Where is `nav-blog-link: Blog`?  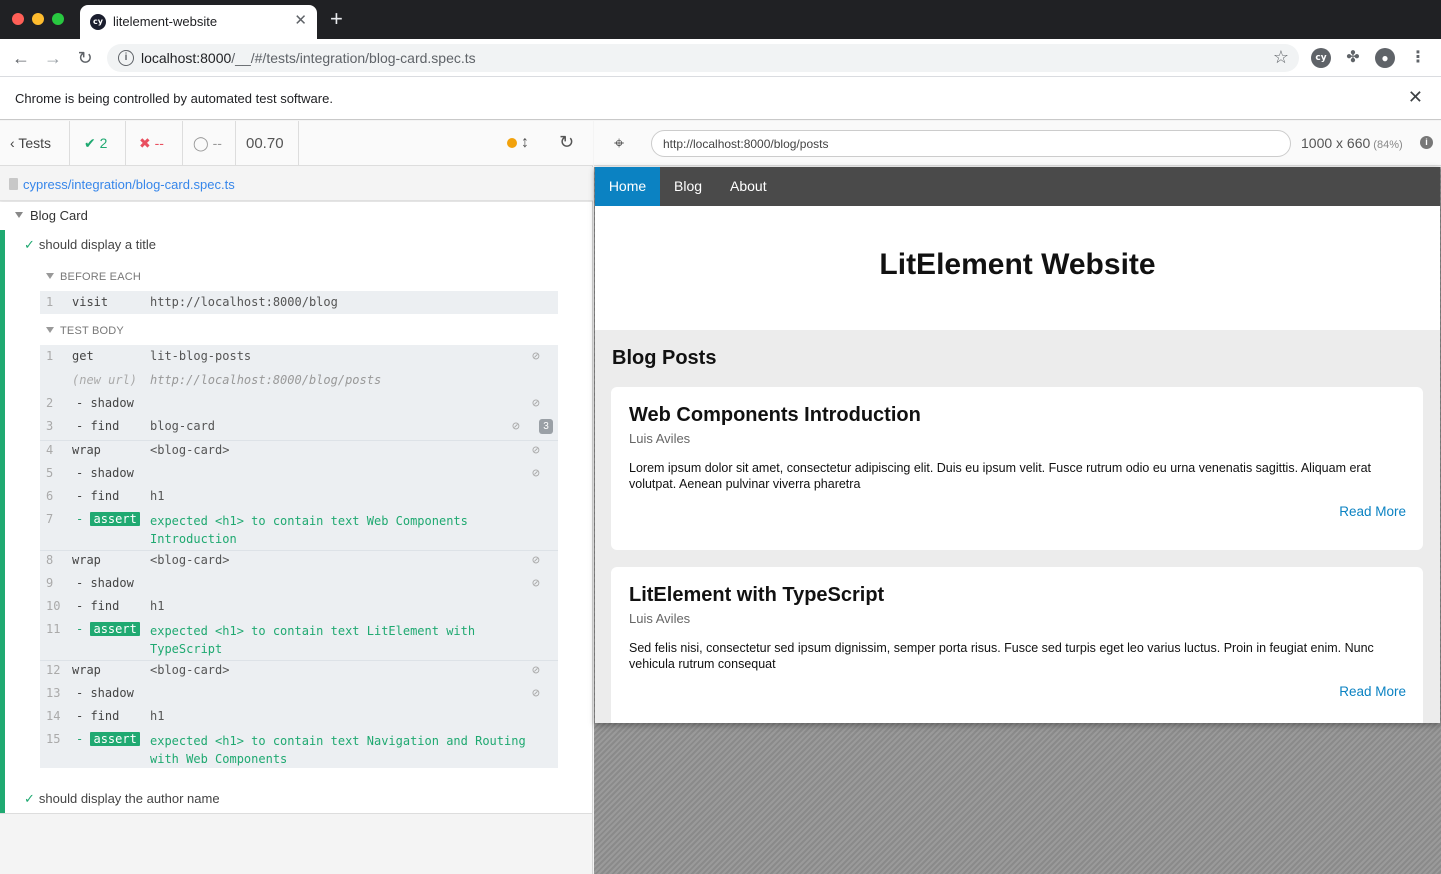 nav-blog-link: Blog is located at coordinates (688, 186).